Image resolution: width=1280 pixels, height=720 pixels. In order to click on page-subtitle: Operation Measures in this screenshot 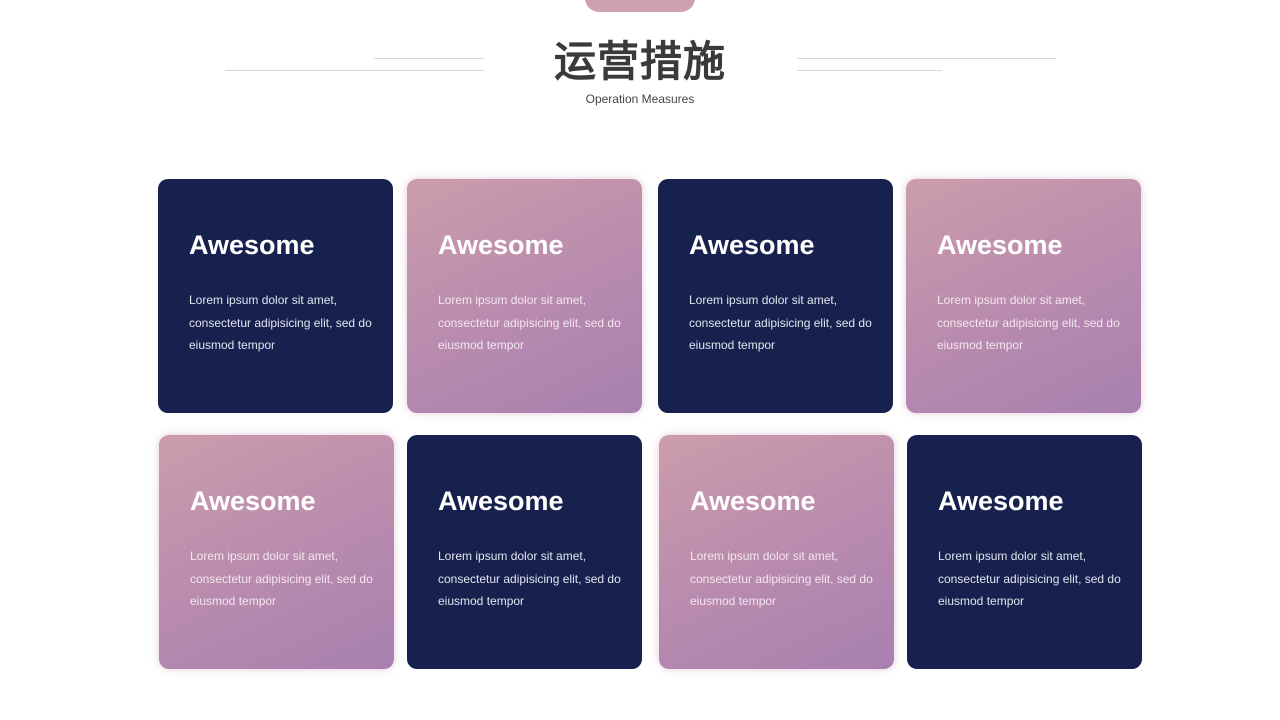, I will do `click(640, 99)`.